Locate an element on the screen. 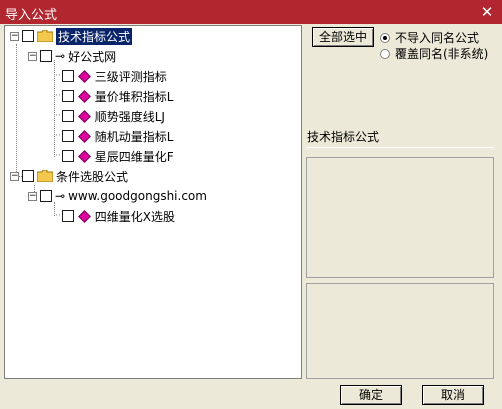 The width and height of the screenshot is (502, 409). title-bar: 导入公式 ✕ is located at coordinates (251, 12).